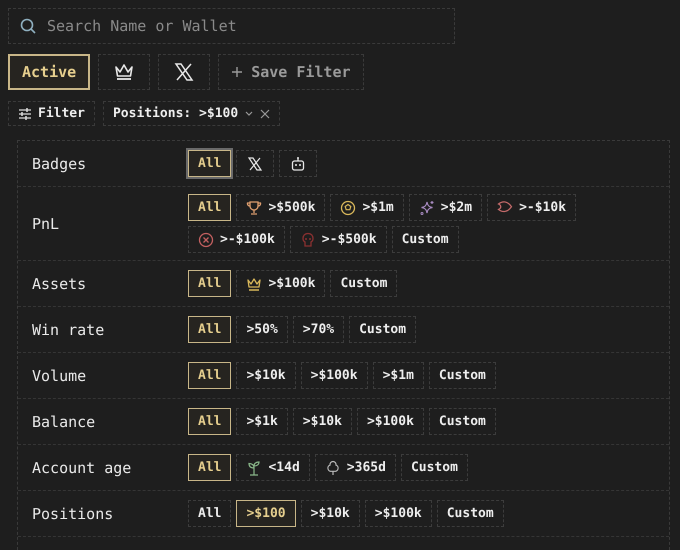  Describe the element at coordinates (281, 207) in the screenshot. I see `filter-option: >$500k` at that location.